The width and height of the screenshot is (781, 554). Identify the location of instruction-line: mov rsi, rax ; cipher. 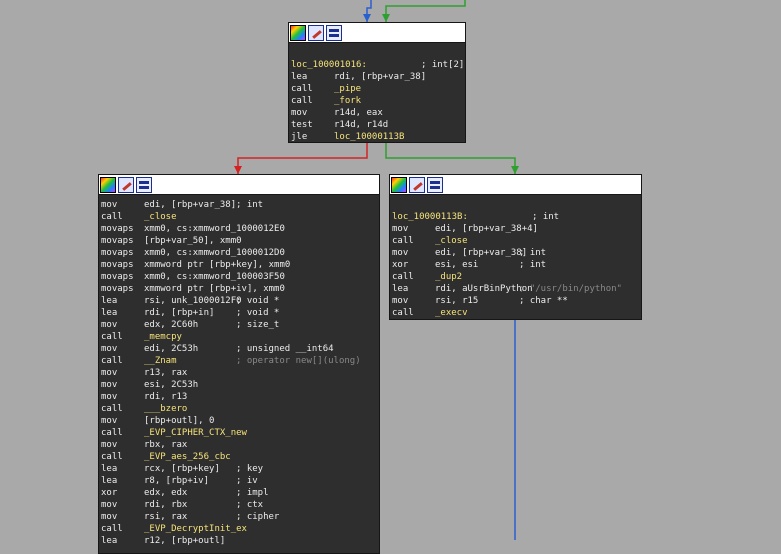
(240, 517).